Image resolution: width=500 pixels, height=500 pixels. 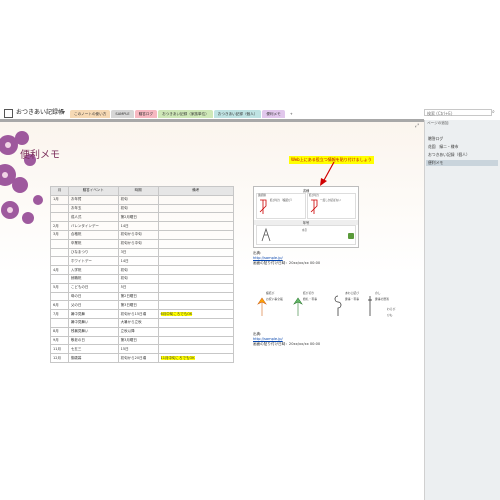 What do you see at coordinates (142, 234) in the screenshot?
I see `table-row: 3月 合格祝 初旬から中旬` at bounding box center [142, 234].